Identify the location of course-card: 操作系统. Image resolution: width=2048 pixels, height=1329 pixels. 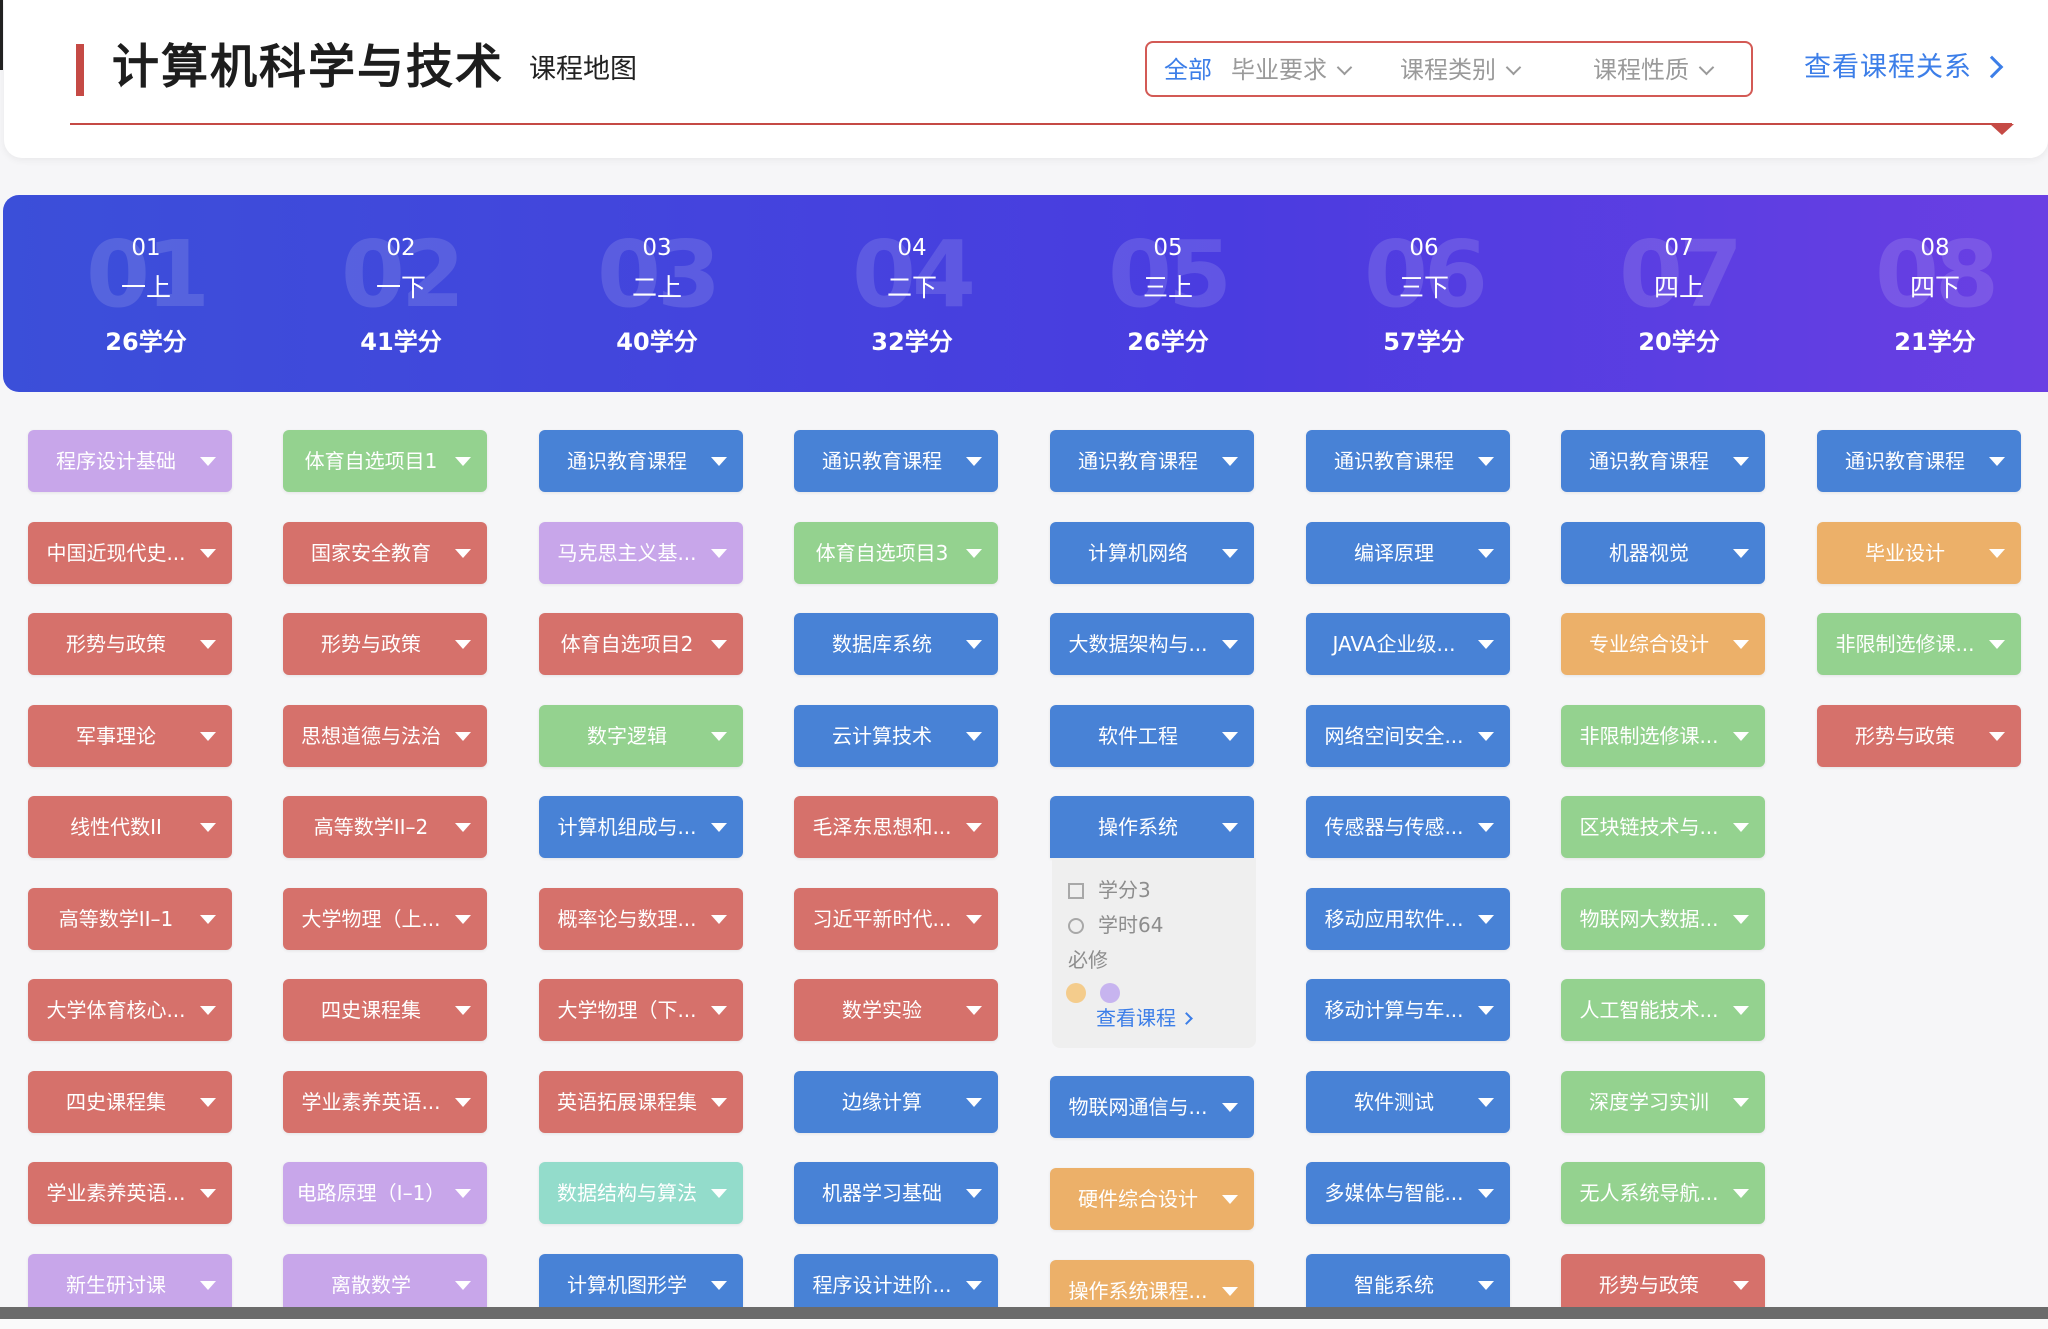
(1152, 827).